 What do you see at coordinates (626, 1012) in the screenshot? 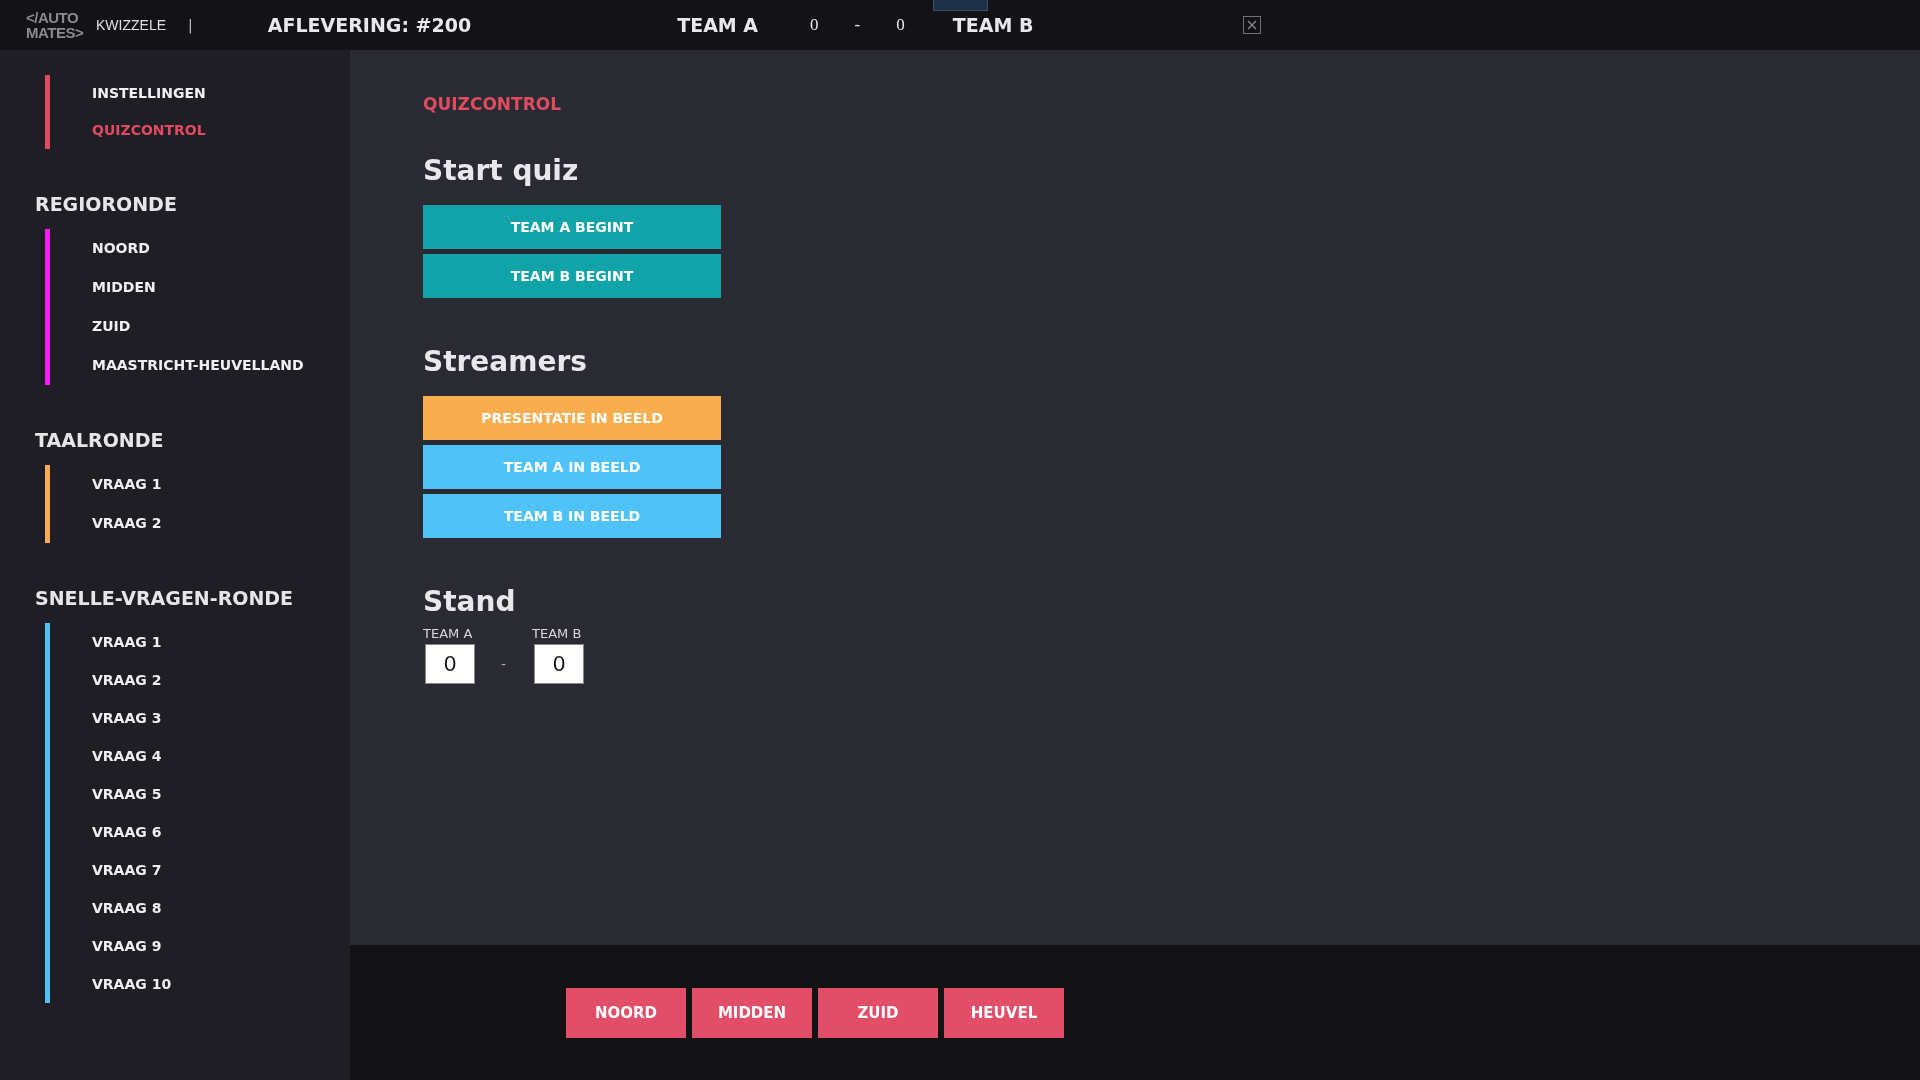
I see `region-button: NOORD` at bounding box center [626, 1012].